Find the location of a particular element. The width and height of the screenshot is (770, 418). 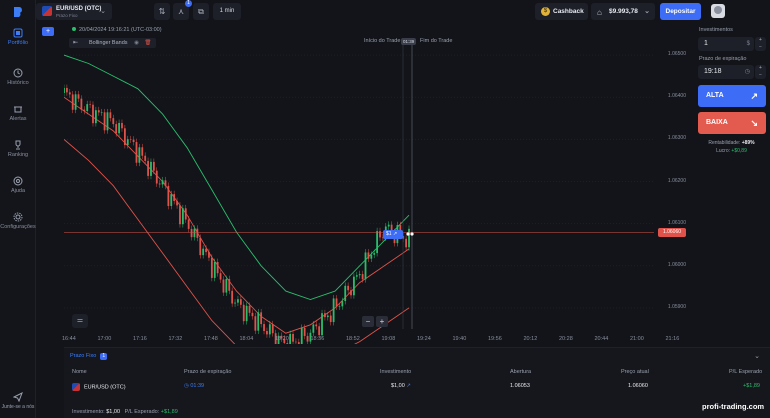

x-tick-label: 21:16 is located at coordinates (672, 339).